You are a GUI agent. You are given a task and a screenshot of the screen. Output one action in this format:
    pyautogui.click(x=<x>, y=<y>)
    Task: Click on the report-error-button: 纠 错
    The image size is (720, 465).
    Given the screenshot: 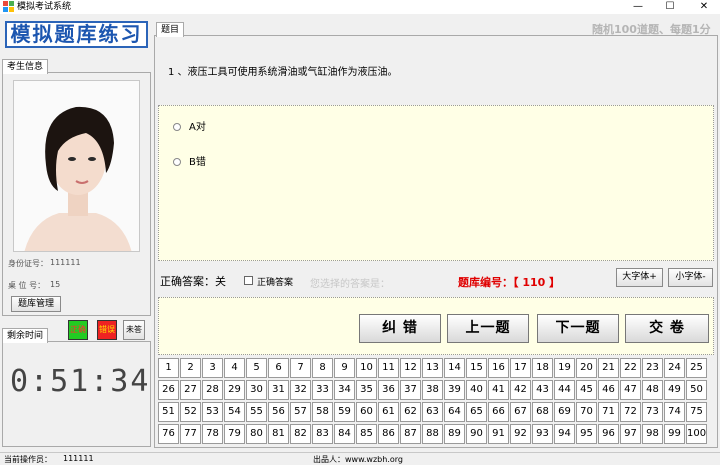 What is the action you would take?
    pyautogui.click(x=400, y=328)
    